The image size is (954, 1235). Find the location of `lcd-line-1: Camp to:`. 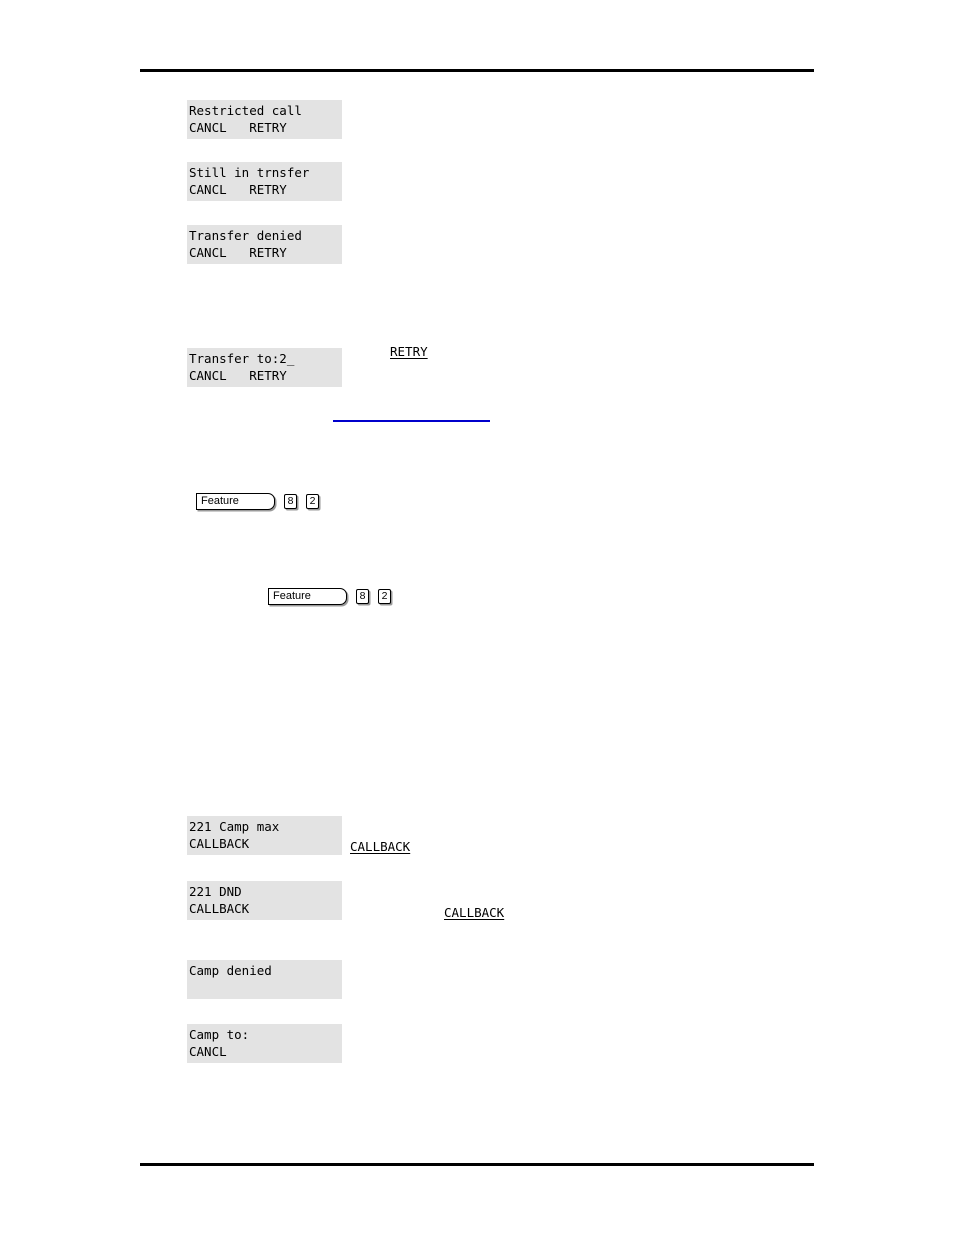

lcd-line-1: Camp to: is located at coordinates (219, 1034).